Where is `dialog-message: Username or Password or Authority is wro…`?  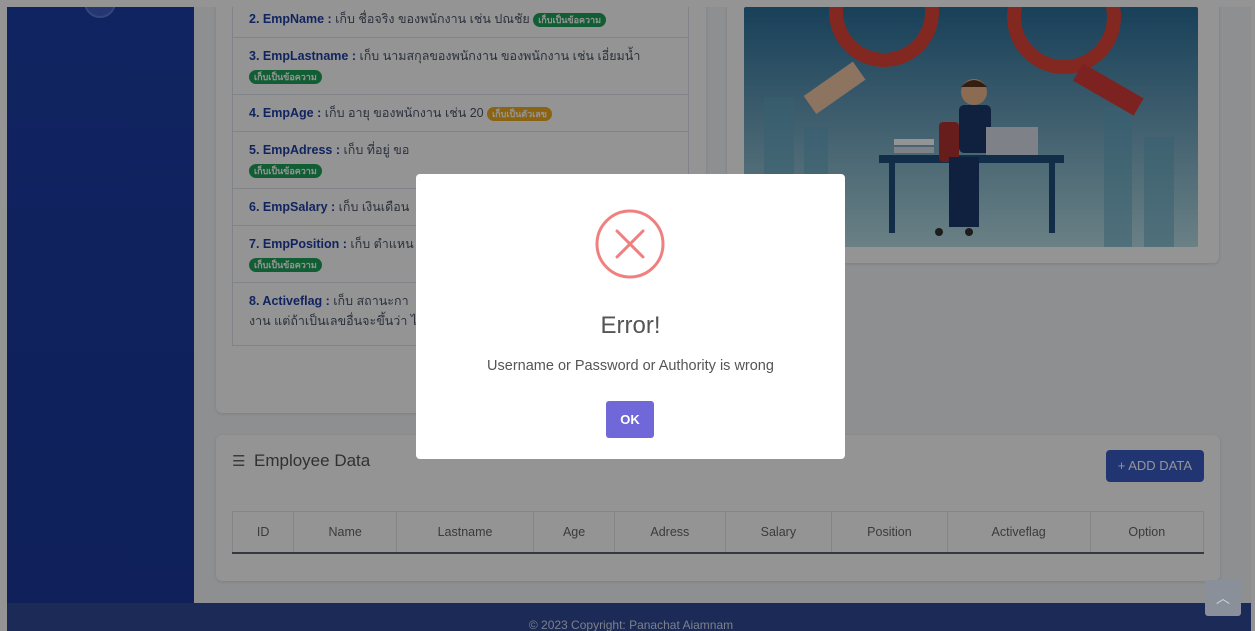 dialog-message: Username or Password or Authority is wro… is located at coordinates (630, 366).